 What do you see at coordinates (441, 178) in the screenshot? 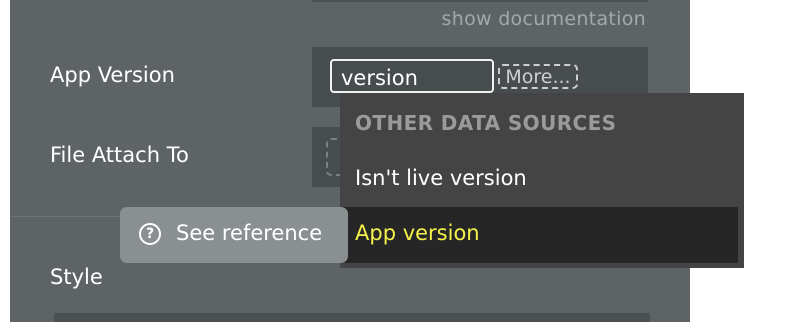
I see `dropdown-item-isnt-live-version: Isn't live version` at bounding box center [441, 178].